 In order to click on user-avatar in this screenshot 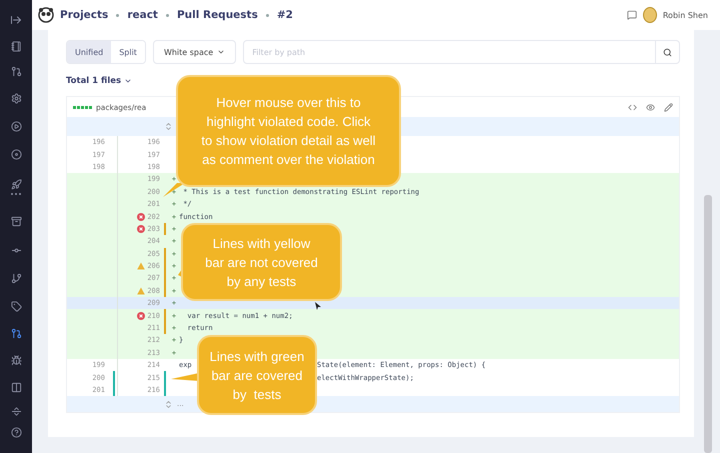, I will do `click(649, 15)`.